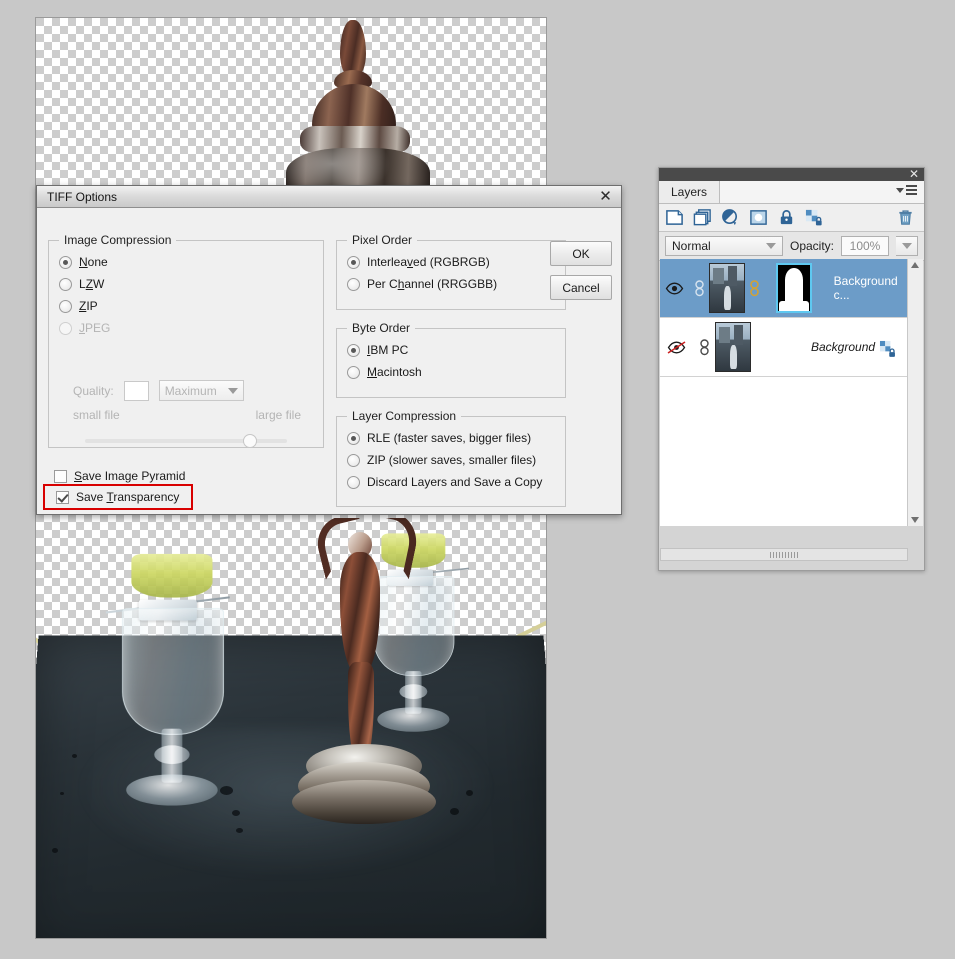 The image size is (955, 959). What do you see at coordinates (786, 217) in the screenshot?
I see `lock-layer-icon` at bounding box center [786, 217].